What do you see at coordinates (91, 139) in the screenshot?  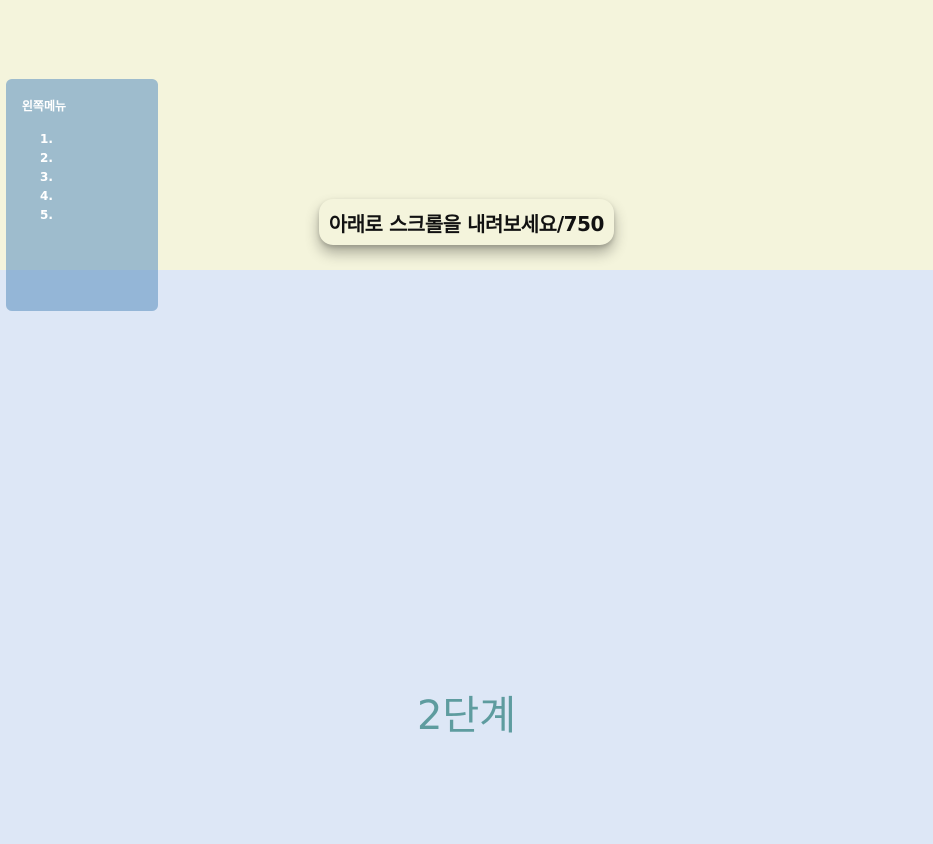 I see `left-menu-item-1: 1.` at bounding box center [91, 139].